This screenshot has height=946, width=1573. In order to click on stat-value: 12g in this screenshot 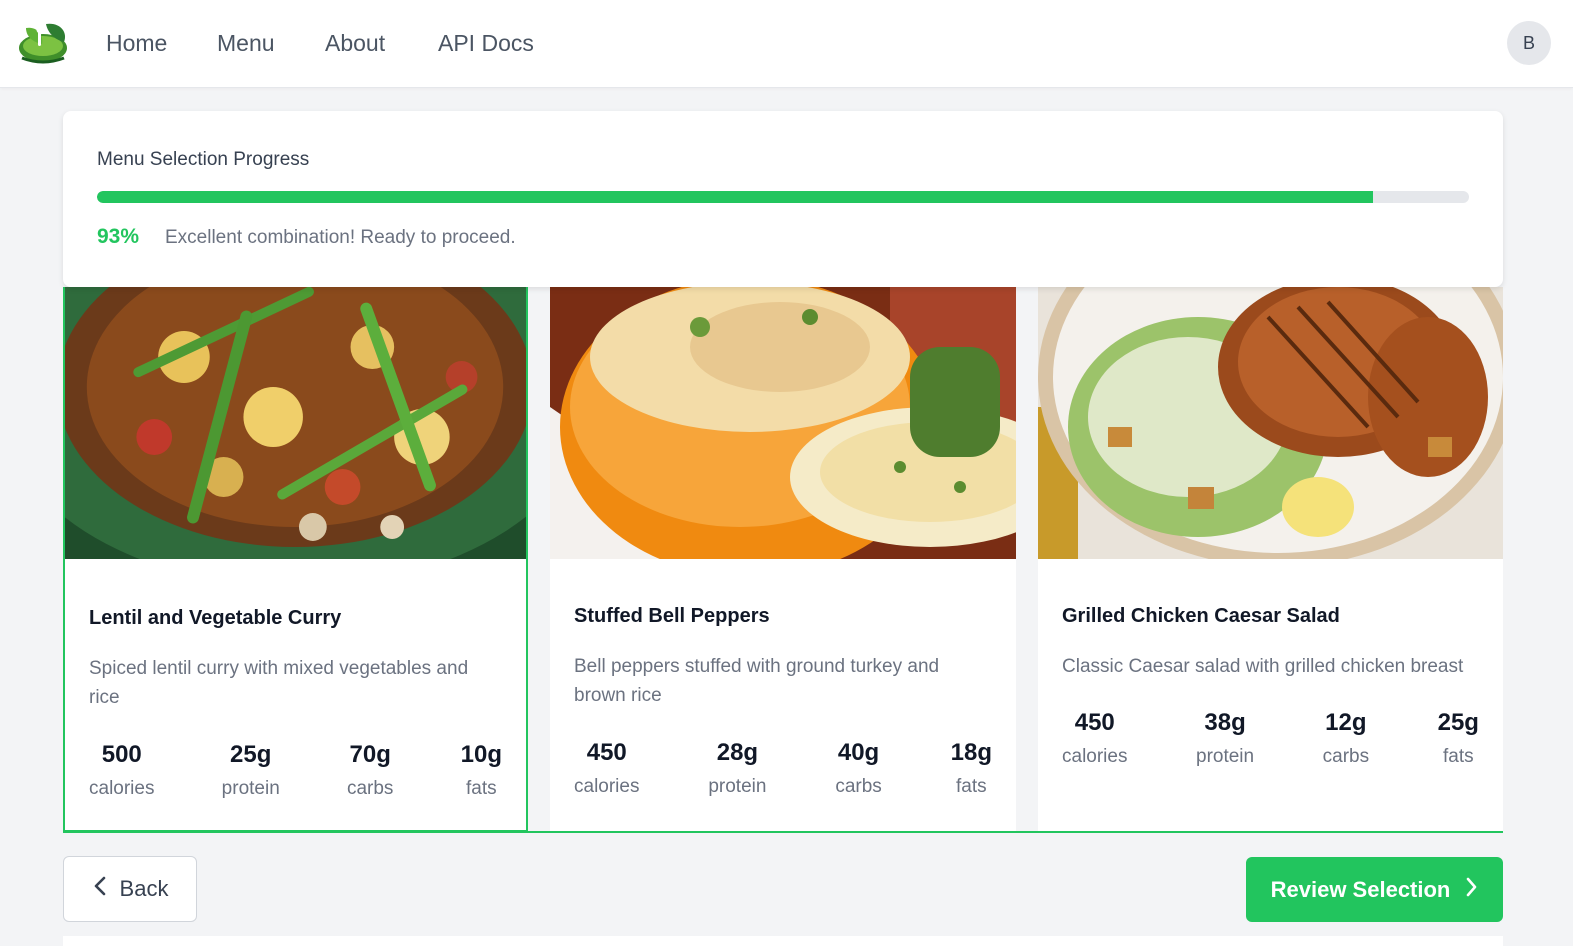, I will do `click(1346, 722)`.